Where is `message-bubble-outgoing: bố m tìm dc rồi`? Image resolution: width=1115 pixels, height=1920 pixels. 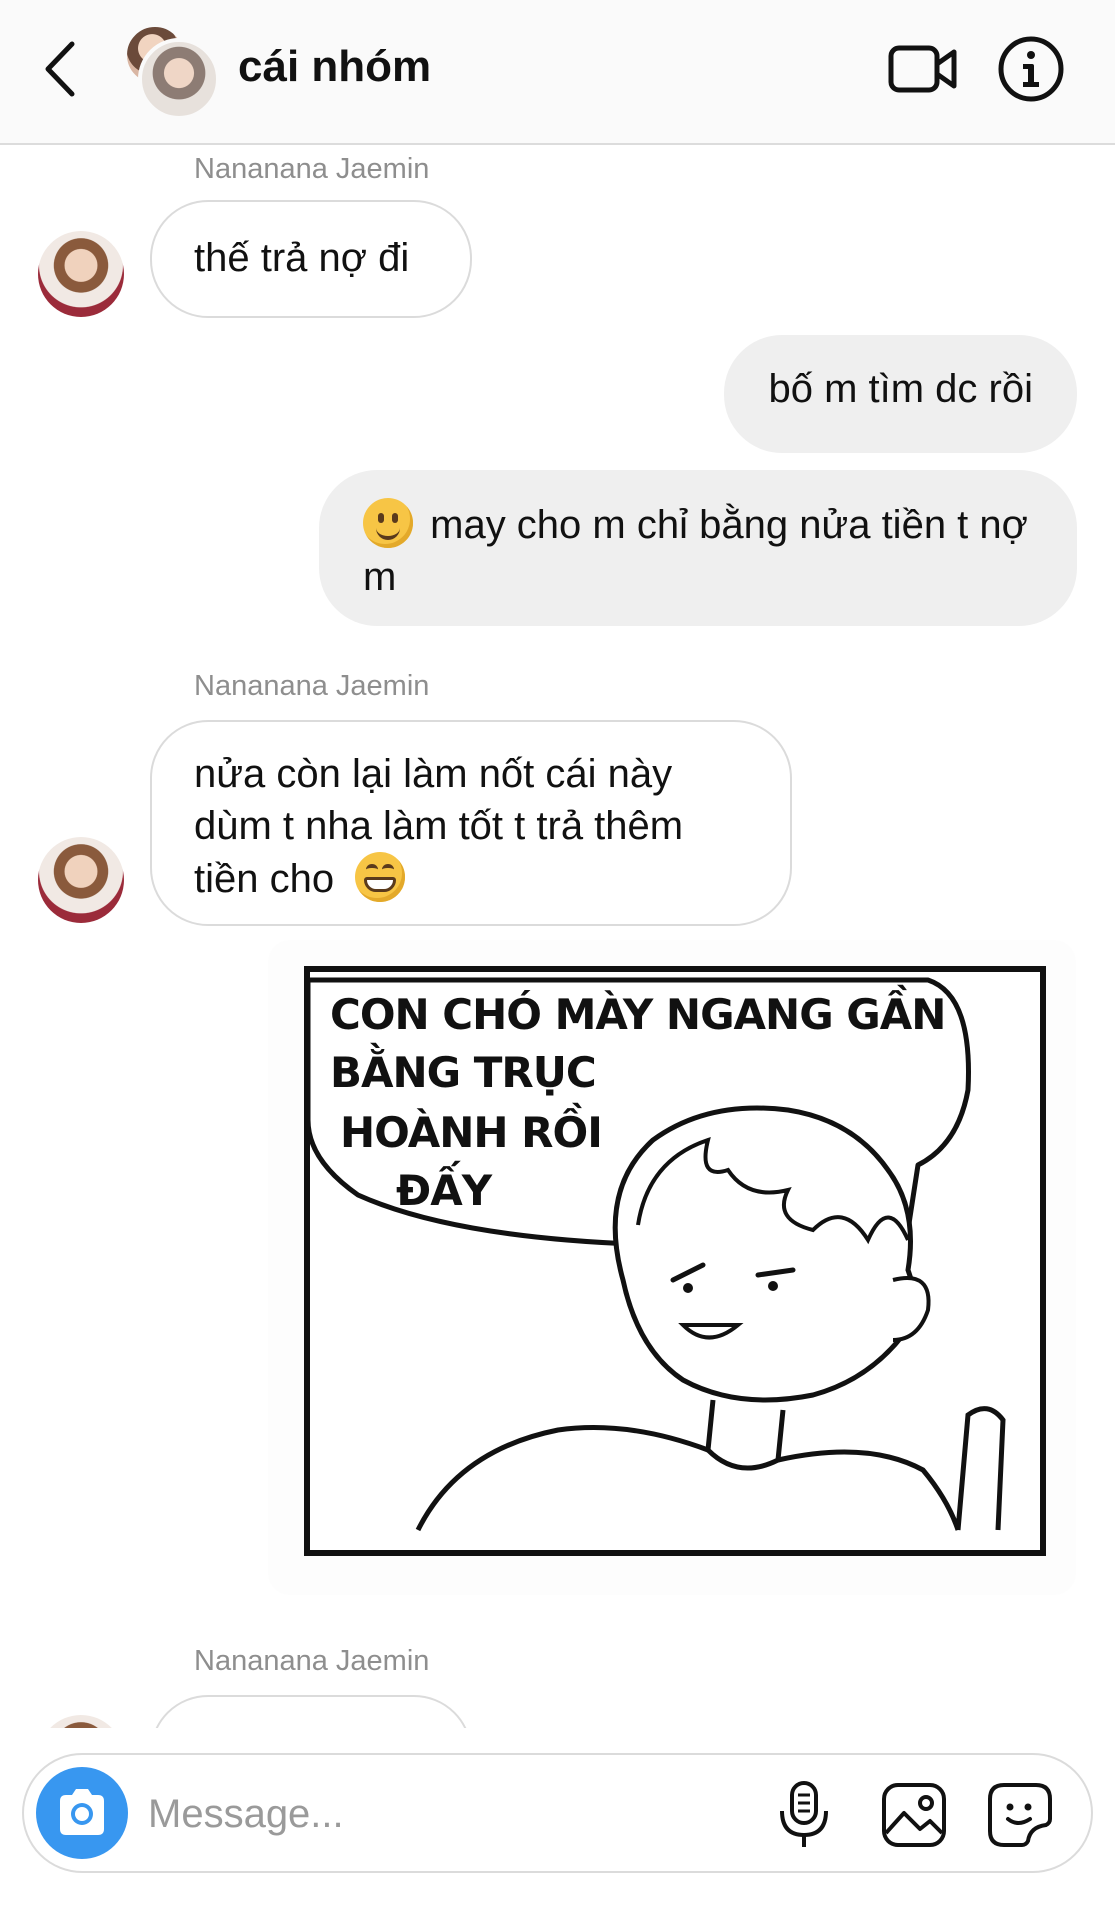 message-bubble-outgoing: bố m tìm dc rồi is located at coordinates (900, 394).